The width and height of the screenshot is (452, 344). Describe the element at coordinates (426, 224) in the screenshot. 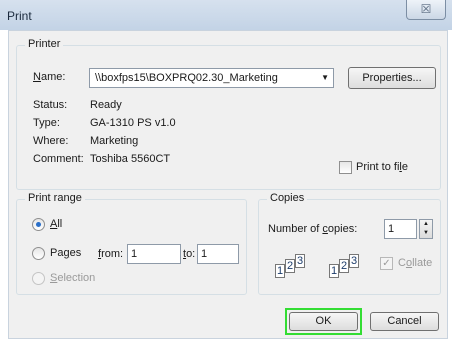

I see `spin-up-icon: ▲` at that location.